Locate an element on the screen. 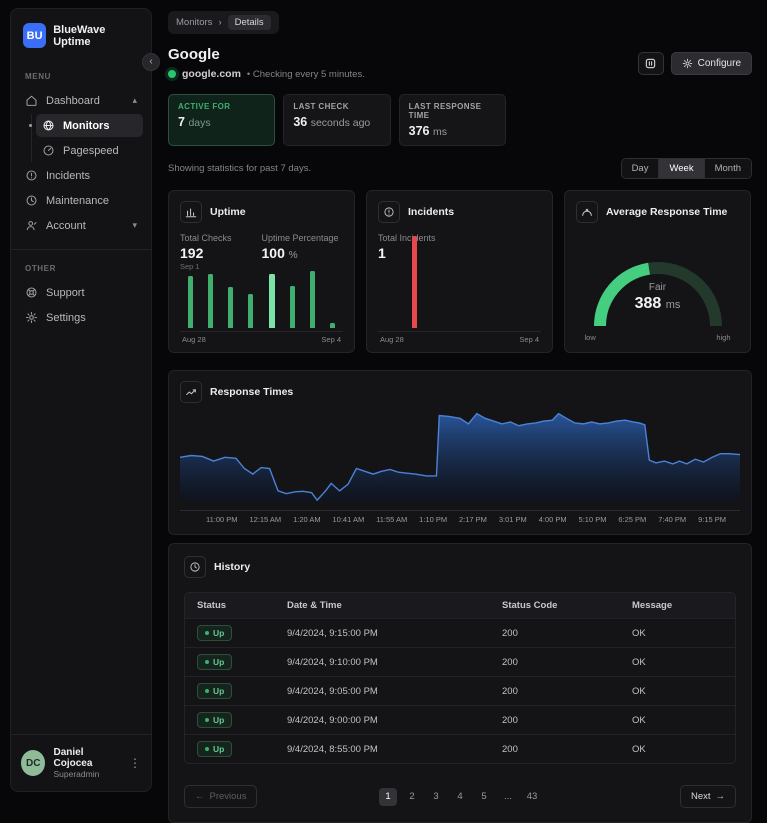 The image size is (767, 823). user-card: DC Daniel Cojocea Superadmin ⋮ is located at coordinates (81, 762).